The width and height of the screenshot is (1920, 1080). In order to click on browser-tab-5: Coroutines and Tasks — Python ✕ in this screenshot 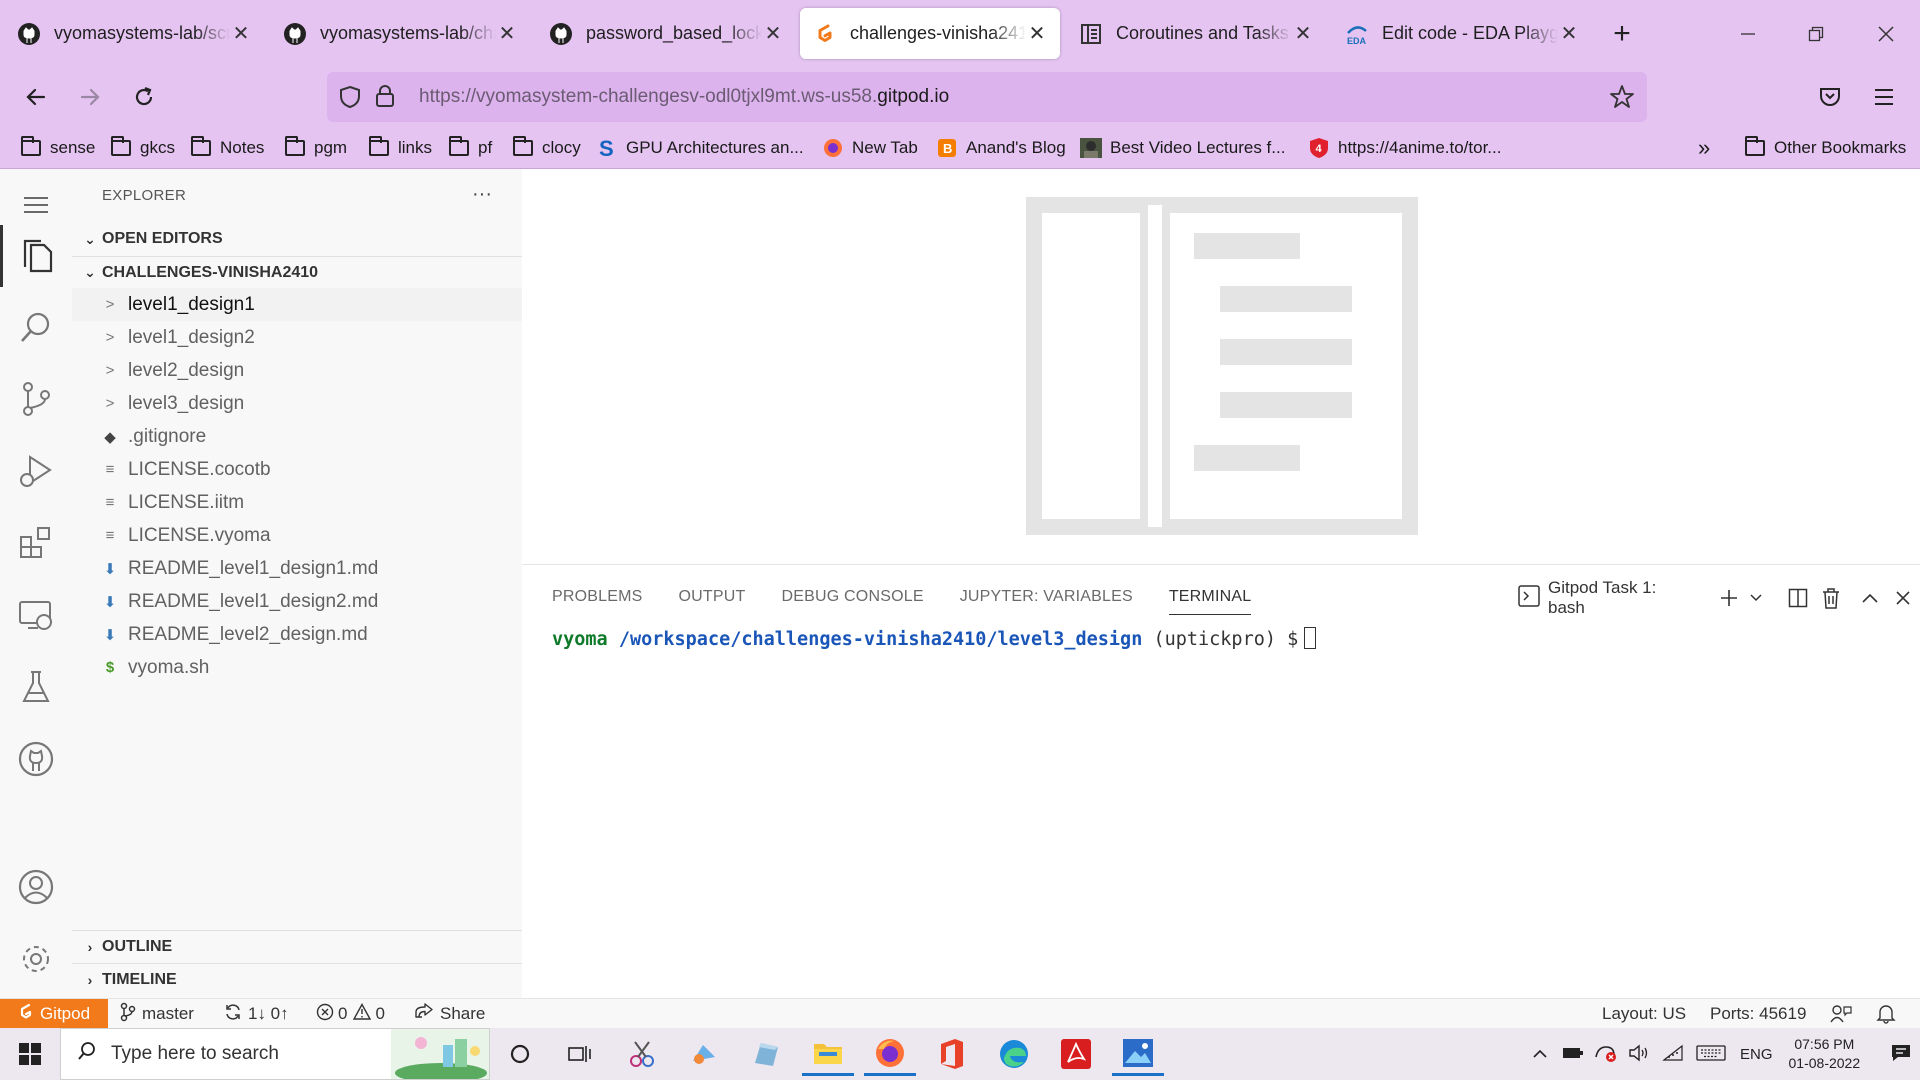, I will do `click(1196, 33)`.